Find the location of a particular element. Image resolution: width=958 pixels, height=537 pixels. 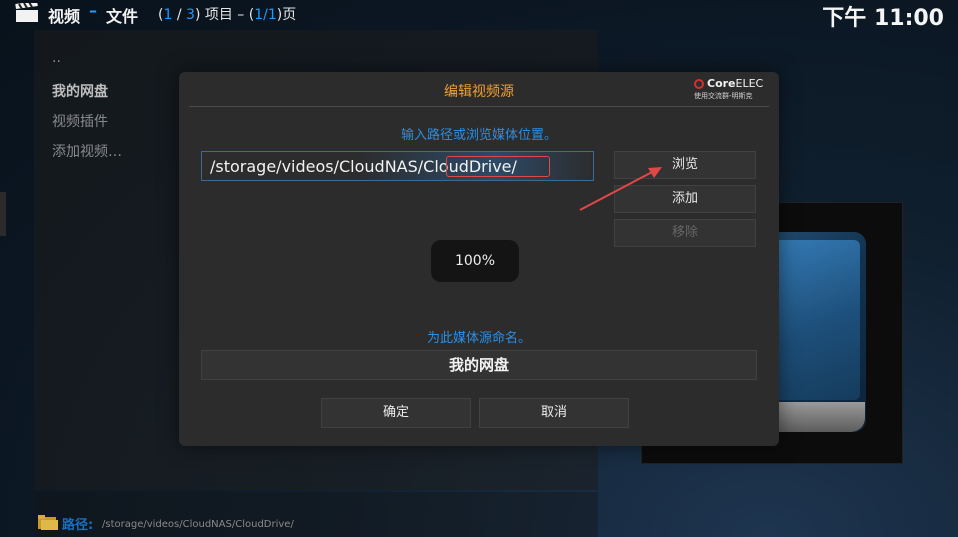

clock: 下午 11:00 is located at coordinates (883, 18).